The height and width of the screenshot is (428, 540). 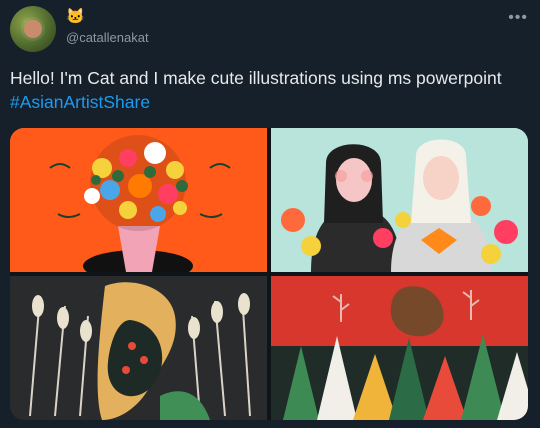 I want to click on display-name-emoji: 🐱, so click(x=75, y=17).